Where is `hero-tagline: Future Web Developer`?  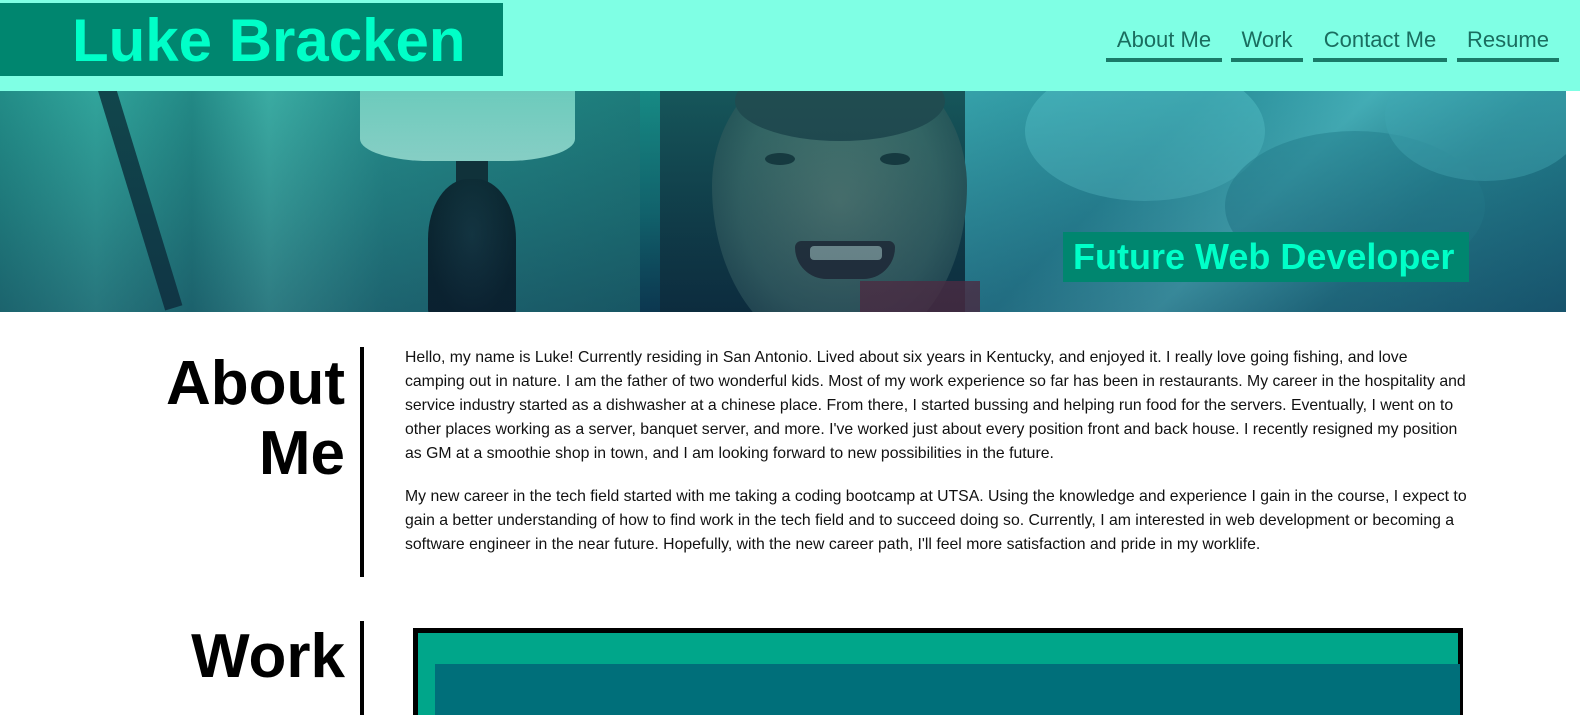 hero-tagline: Future Web Developer is located at coordinates (1264, 256).